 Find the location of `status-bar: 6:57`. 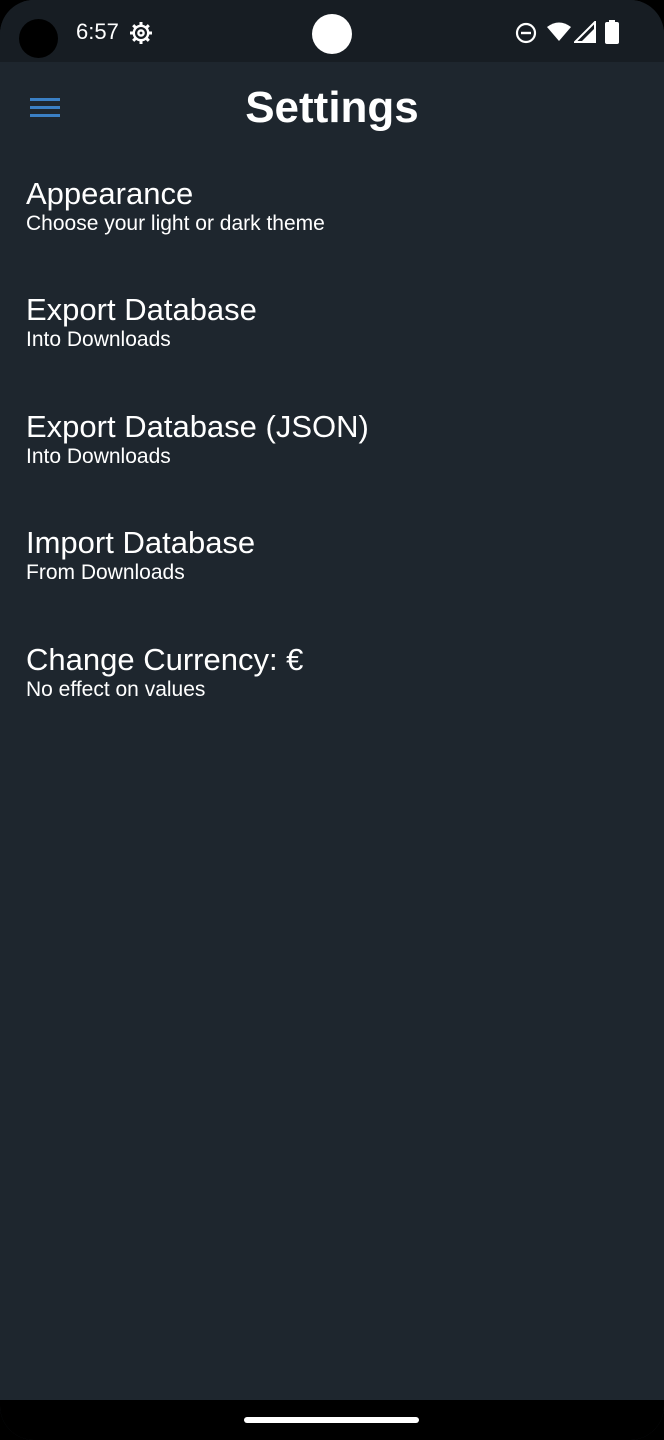

status-bar: 6:57 is located at coordinates (332, 31).